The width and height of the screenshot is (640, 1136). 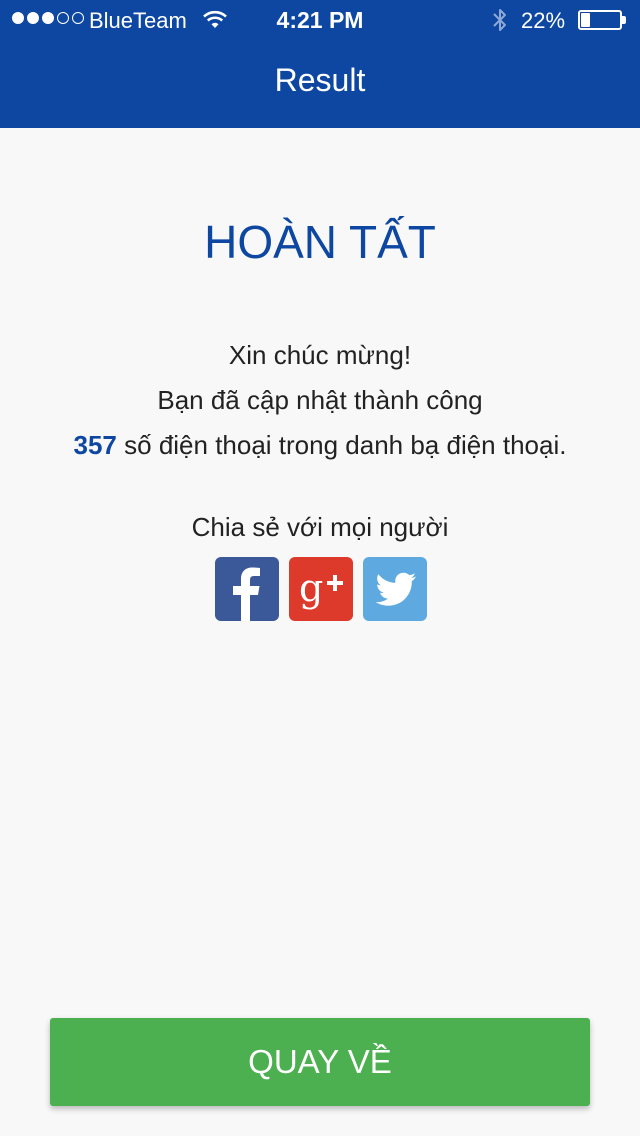 I want to click on share-label: Chia sẻ với mọi người, so click(x=320, y=527).